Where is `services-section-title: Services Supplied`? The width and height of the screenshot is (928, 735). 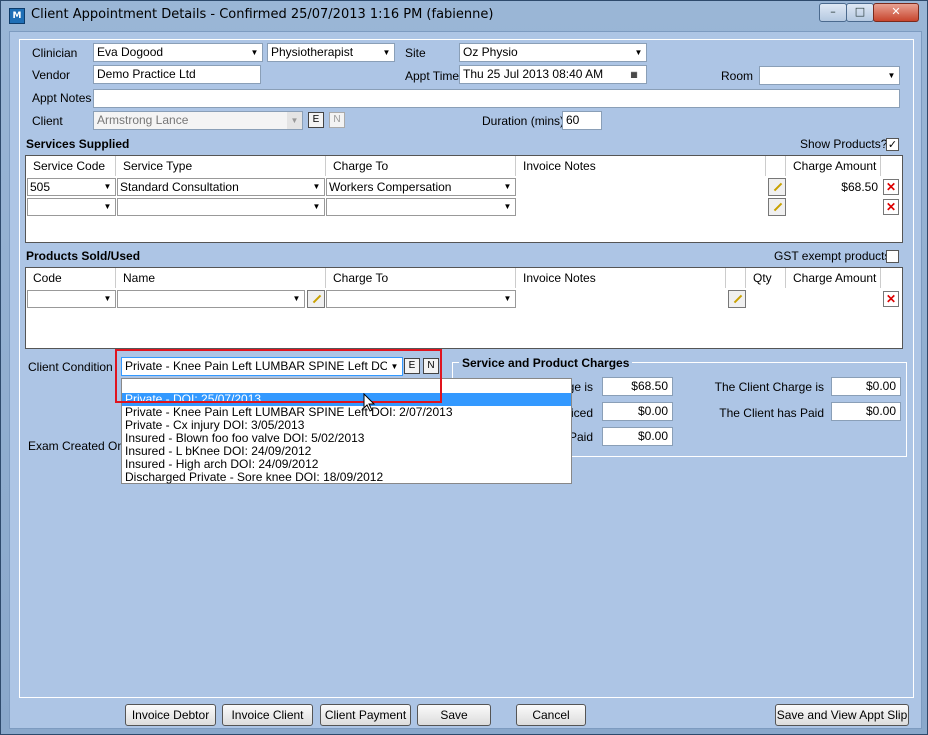
services-section-title: Services Supplied is located at coordinates (78, 144).